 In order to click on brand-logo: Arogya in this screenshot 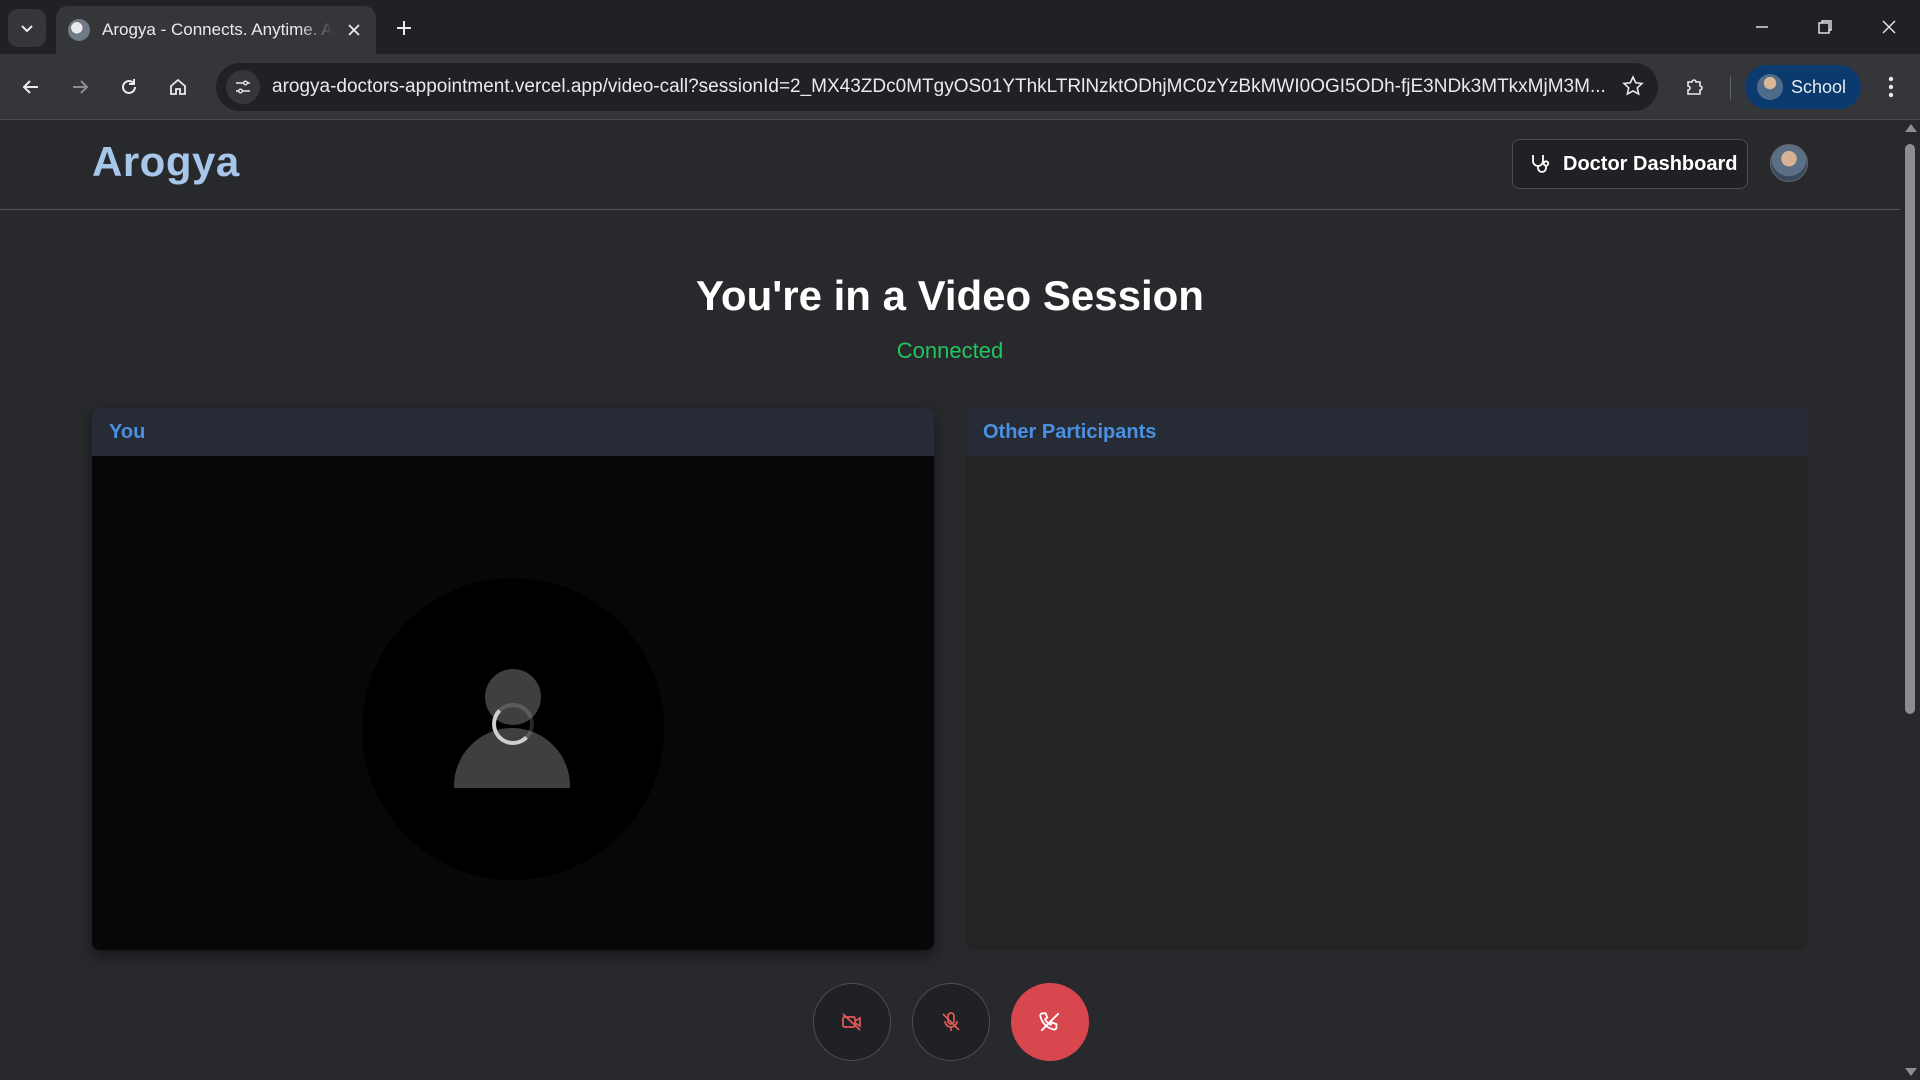, I will do `click(166, 162)`.